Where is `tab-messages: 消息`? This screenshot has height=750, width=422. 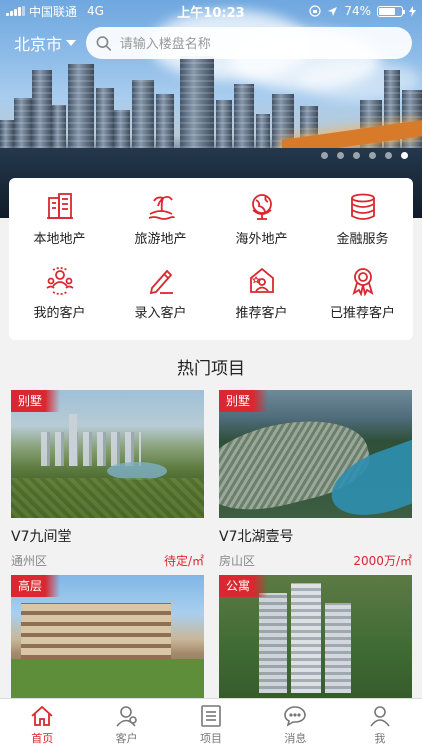 tab-messages: 消息 is located at coordinates (295, 724).